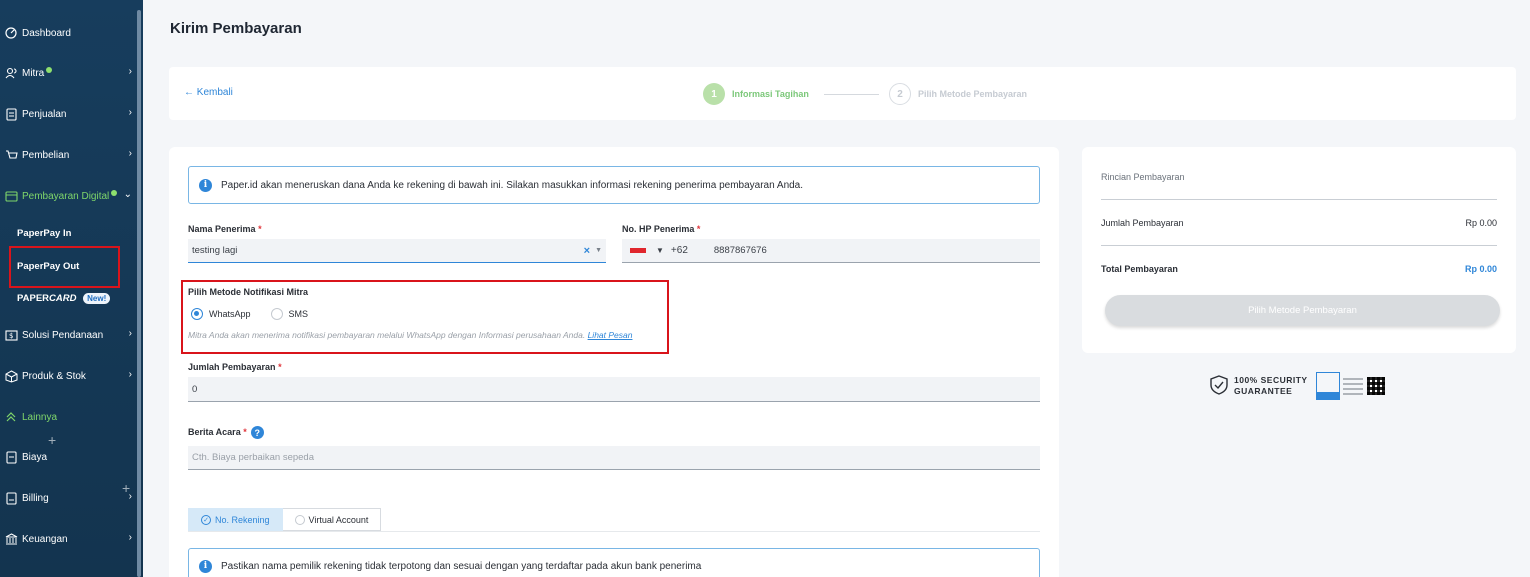 The image size is (1530, 577). I want to click on memo-placeholder: Cth. Biaya perbaikan sepeda, so click(253, 457).